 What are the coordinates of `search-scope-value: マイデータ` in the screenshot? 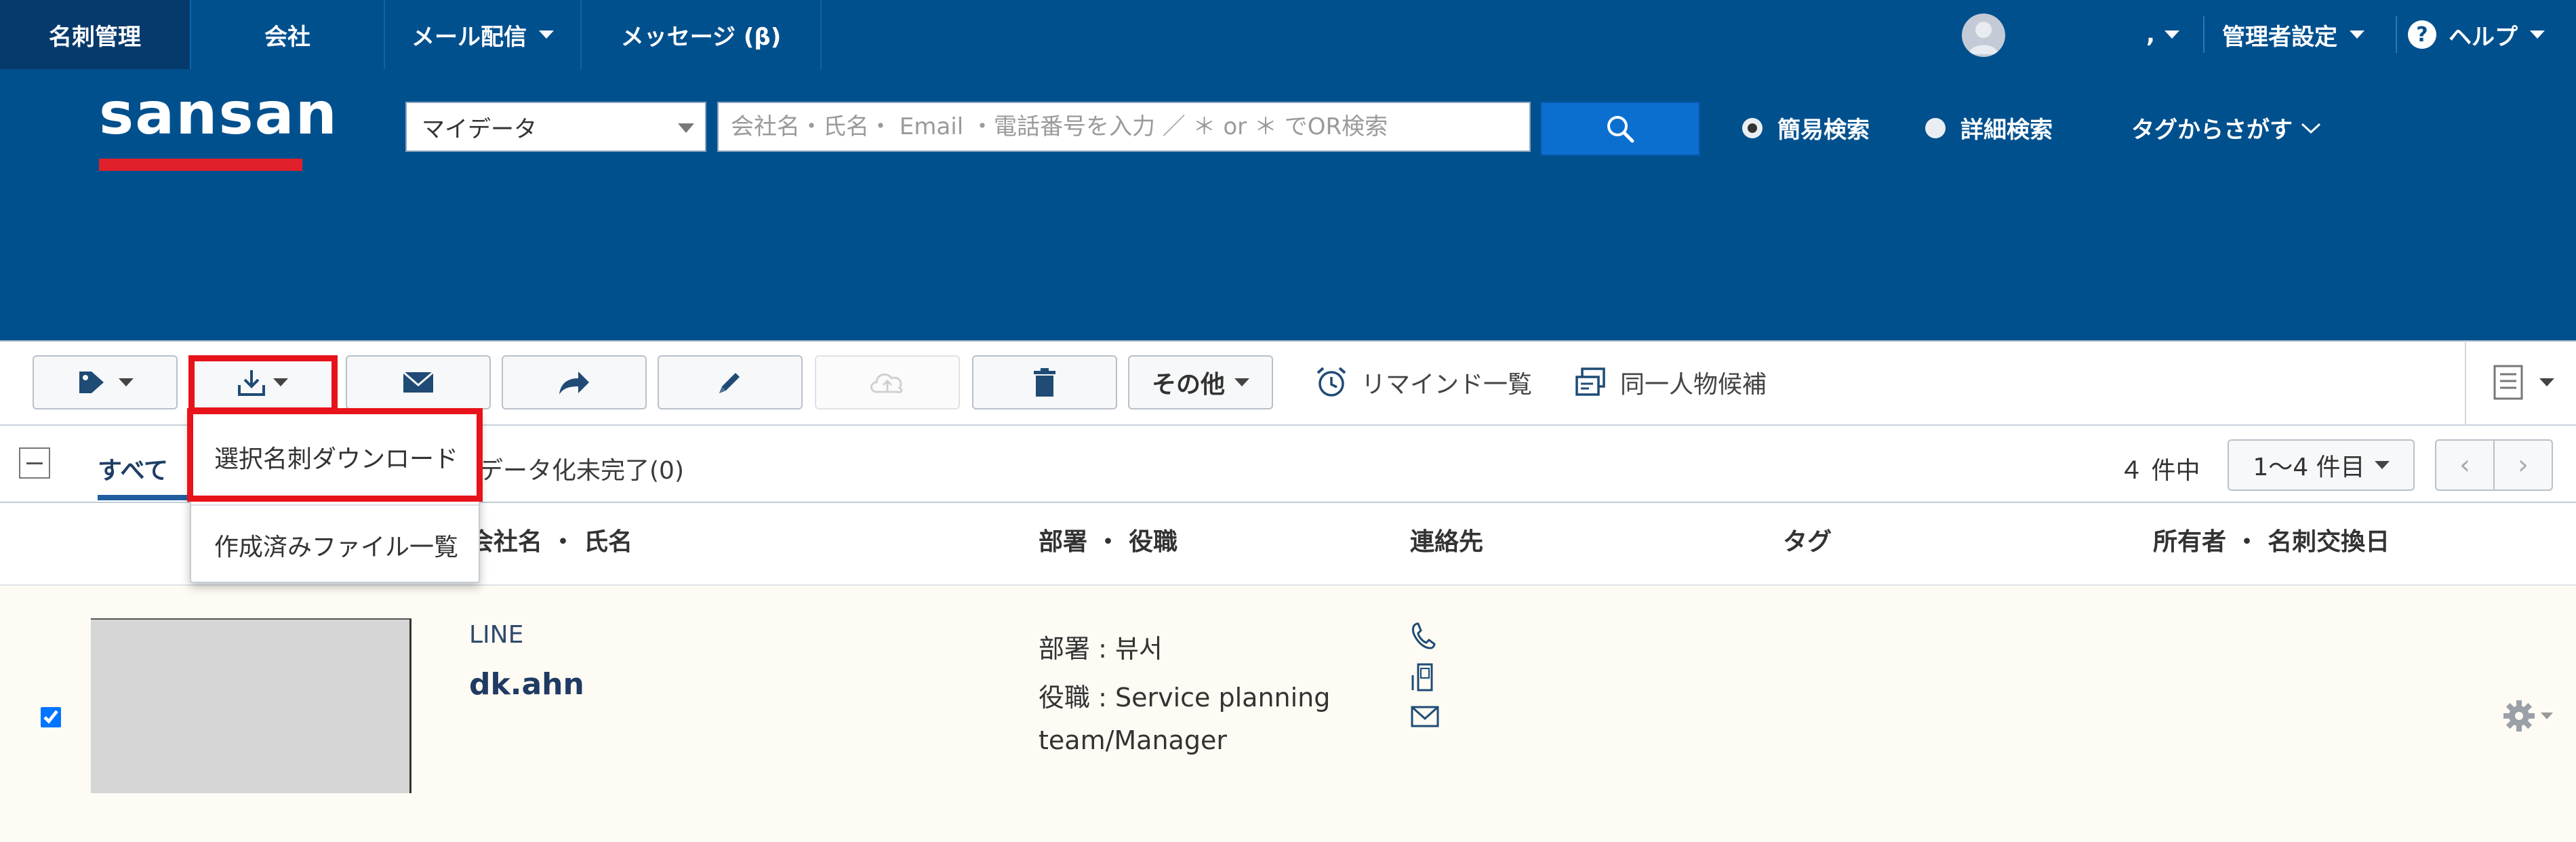 It's located at (479, 129).